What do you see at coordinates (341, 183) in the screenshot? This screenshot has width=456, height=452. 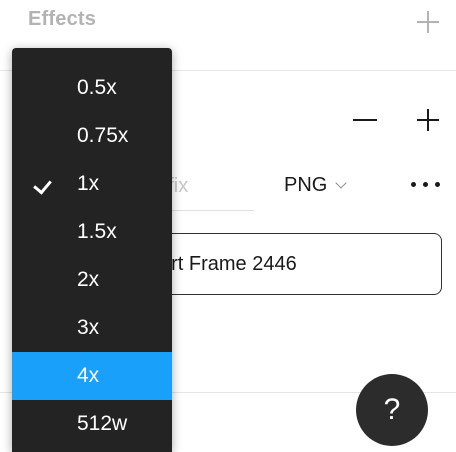 I see `chevron-down-icon` at bounding box center [341, 183].